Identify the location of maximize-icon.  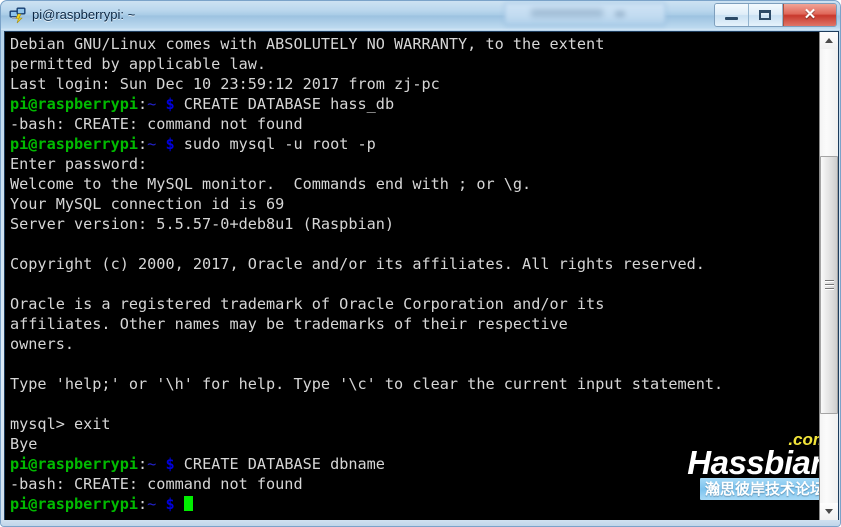
(765, 15).